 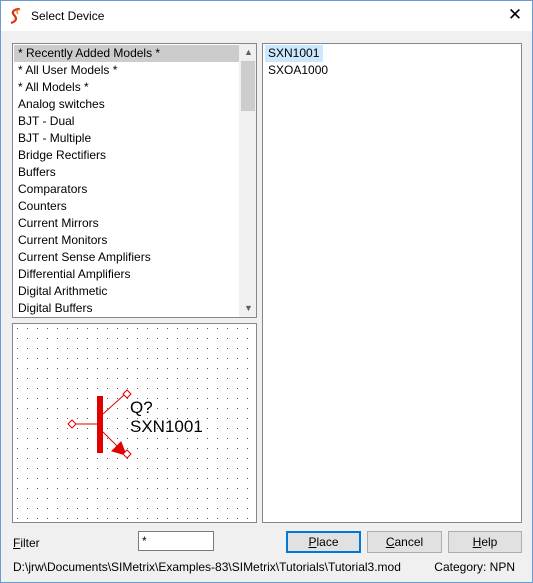 I want to click on category-item: * All Models *, so click(x=51, y=87).